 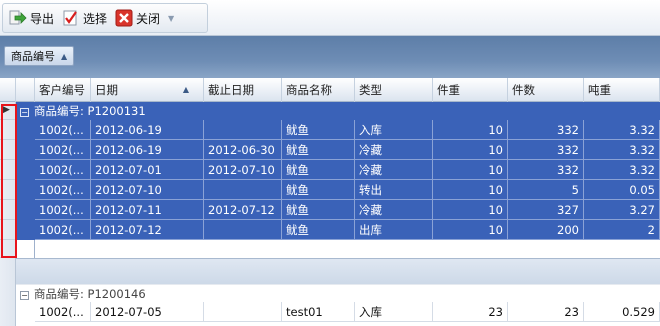 I want to click on column-header-date-label: 日期, so click(x=106, y=90).